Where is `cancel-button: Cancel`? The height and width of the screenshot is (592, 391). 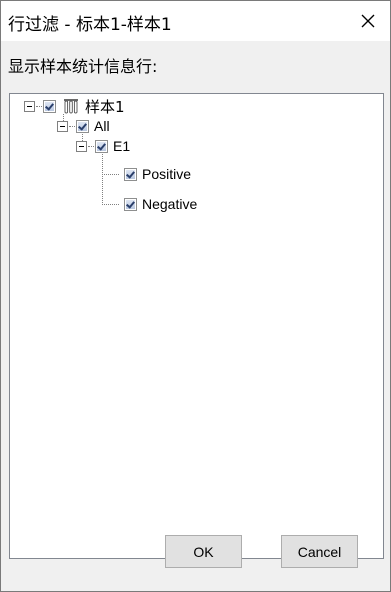
cancel-button: Cancel is located at coordinates (319, 551).